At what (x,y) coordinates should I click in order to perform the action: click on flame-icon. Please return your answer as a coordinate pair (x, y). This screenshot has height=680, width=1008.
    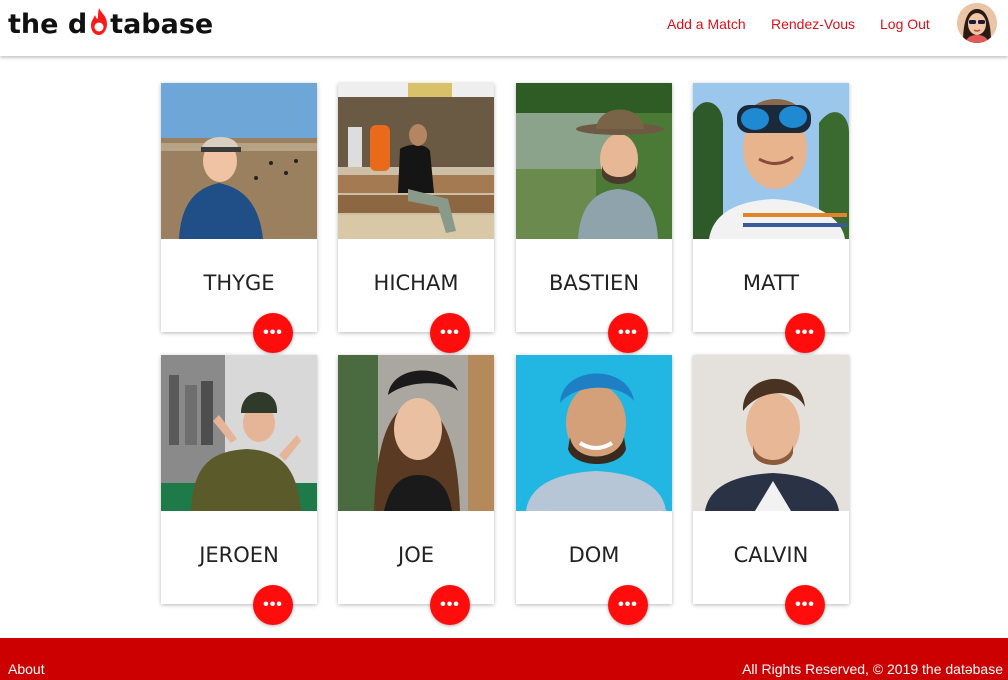
    Looking at the image, I should click on (99, 22).